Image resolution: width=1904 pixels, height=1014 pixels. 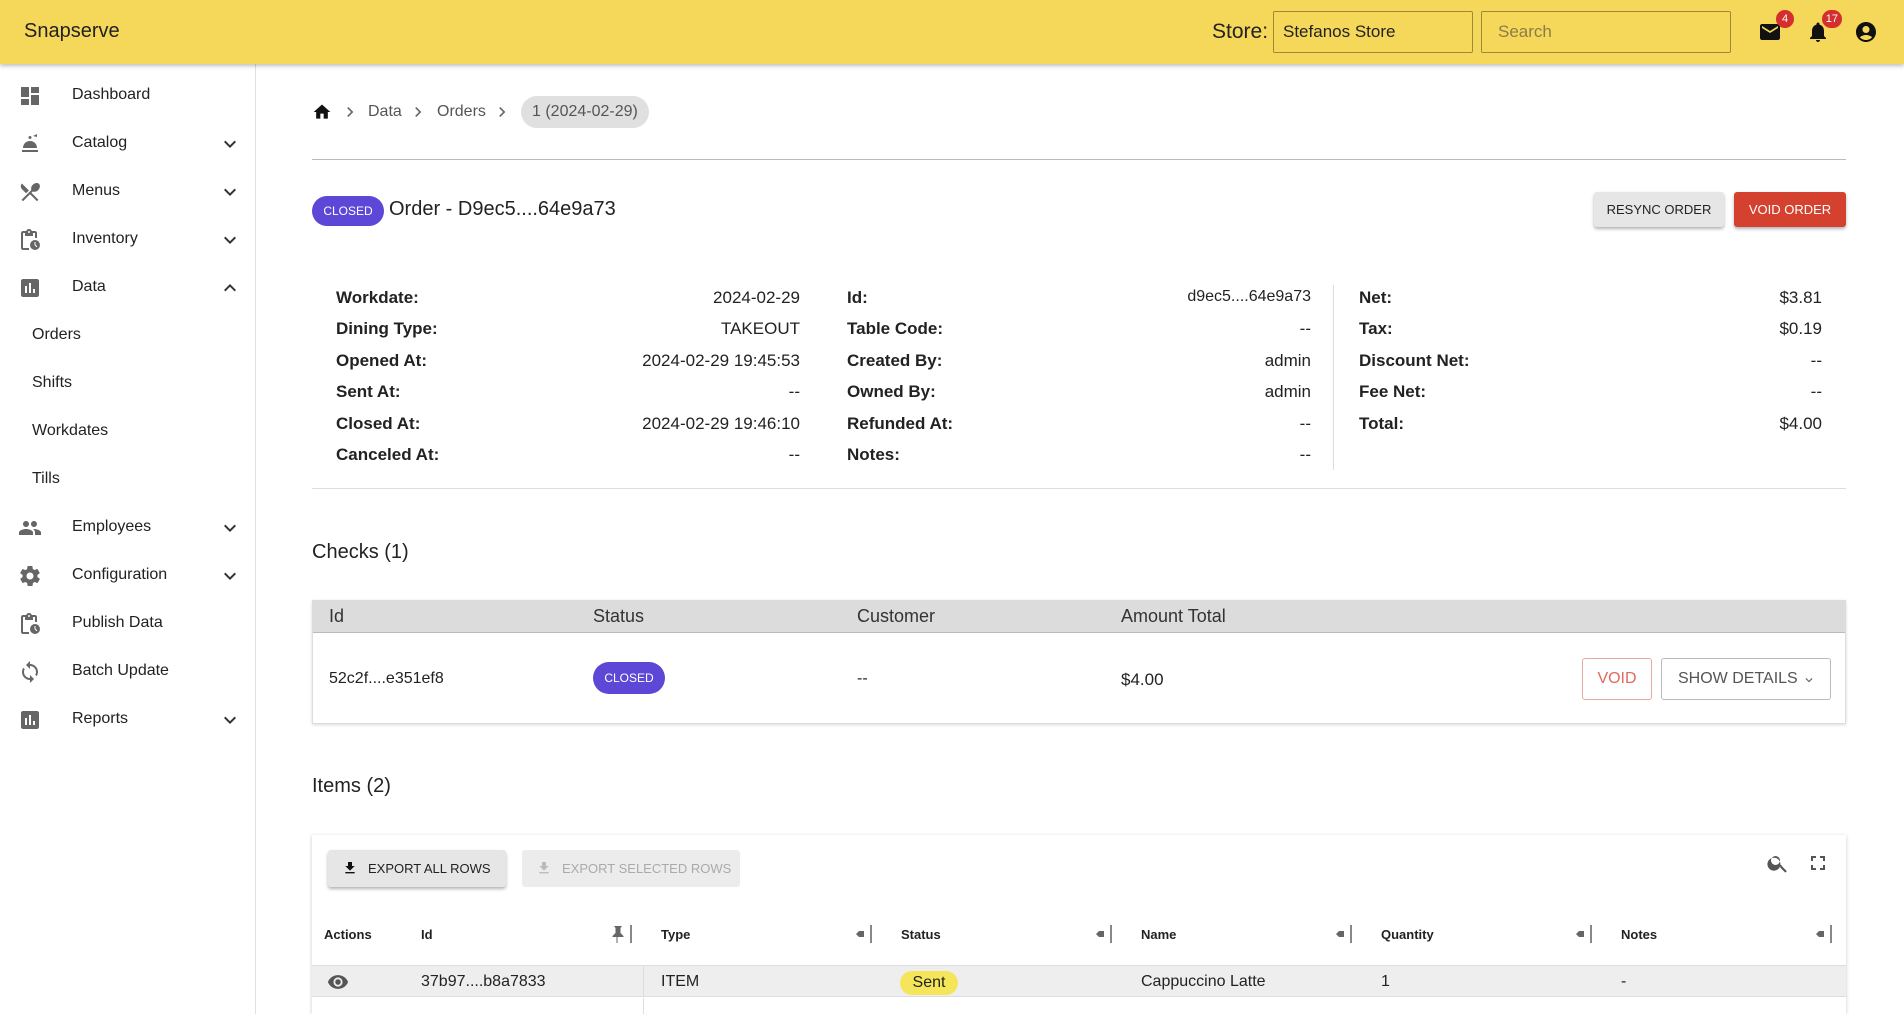 I want to click on column-header-notes: Notes, so click(x=1639, y=934).